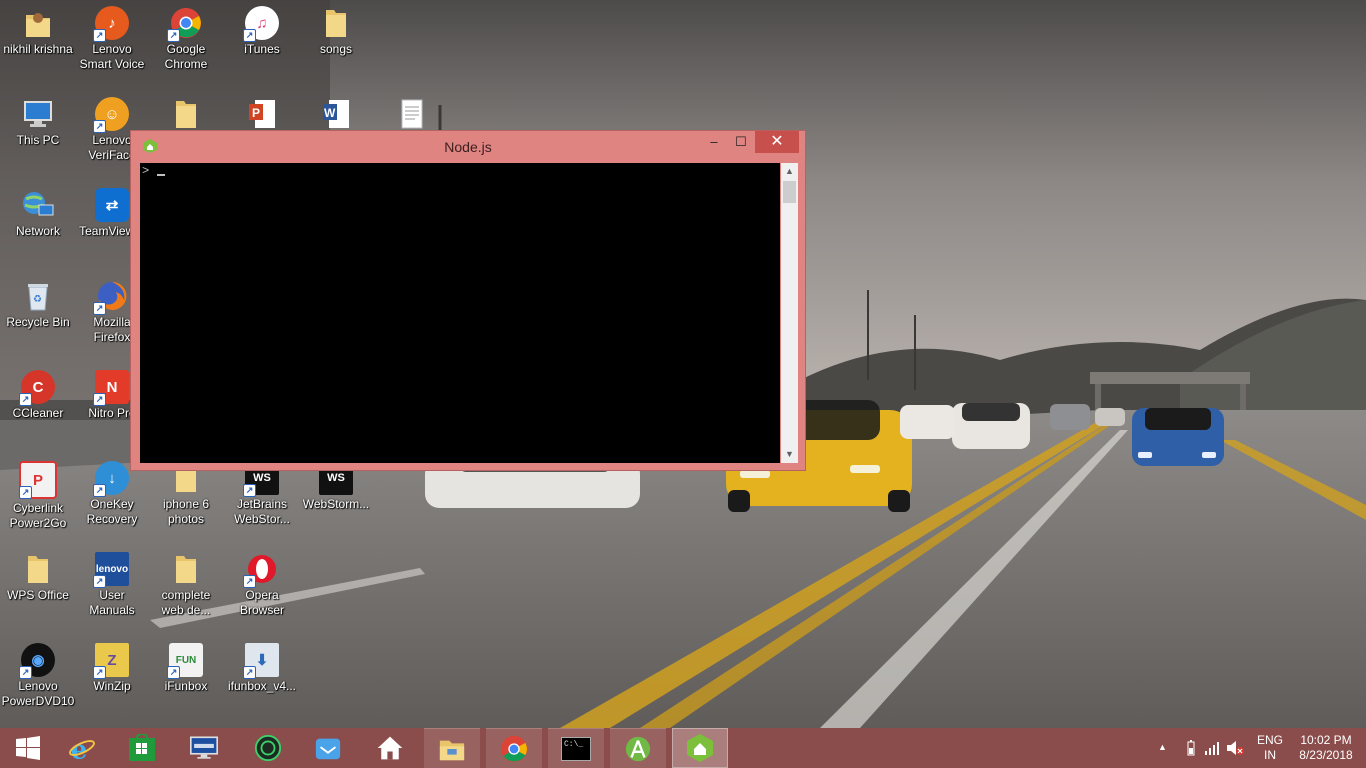 Image resolution: width=1366 pixels, height=768 pixels. I want to click on desktop-icon-ccleaner: C ↗ CCleaner, so click(38, 410).